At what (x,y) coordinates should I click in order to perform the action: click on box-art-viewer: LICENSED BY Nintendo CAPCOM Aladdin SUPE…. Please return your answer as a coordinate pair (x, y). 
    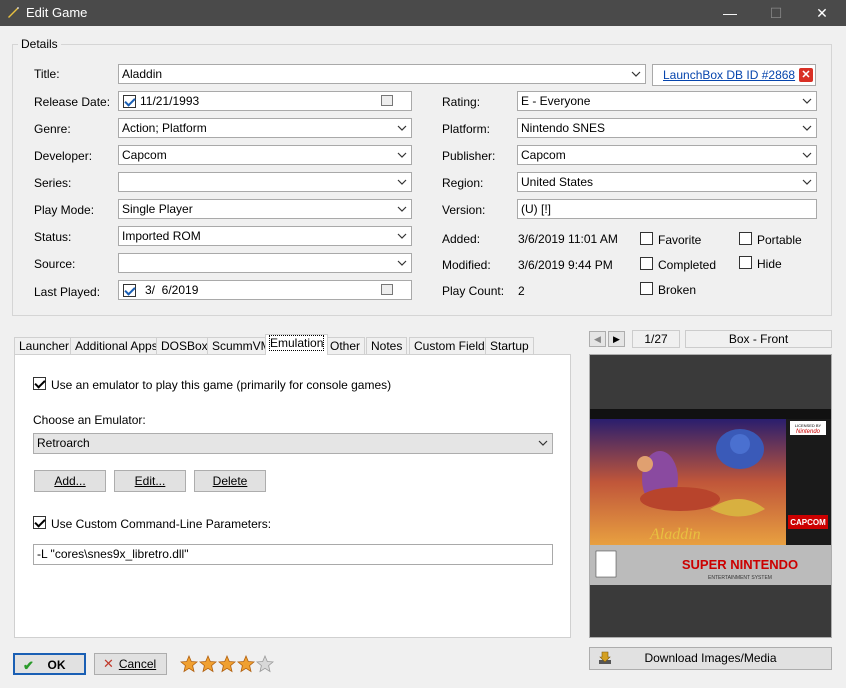
    Looking at the image, I should click on (710, 496).